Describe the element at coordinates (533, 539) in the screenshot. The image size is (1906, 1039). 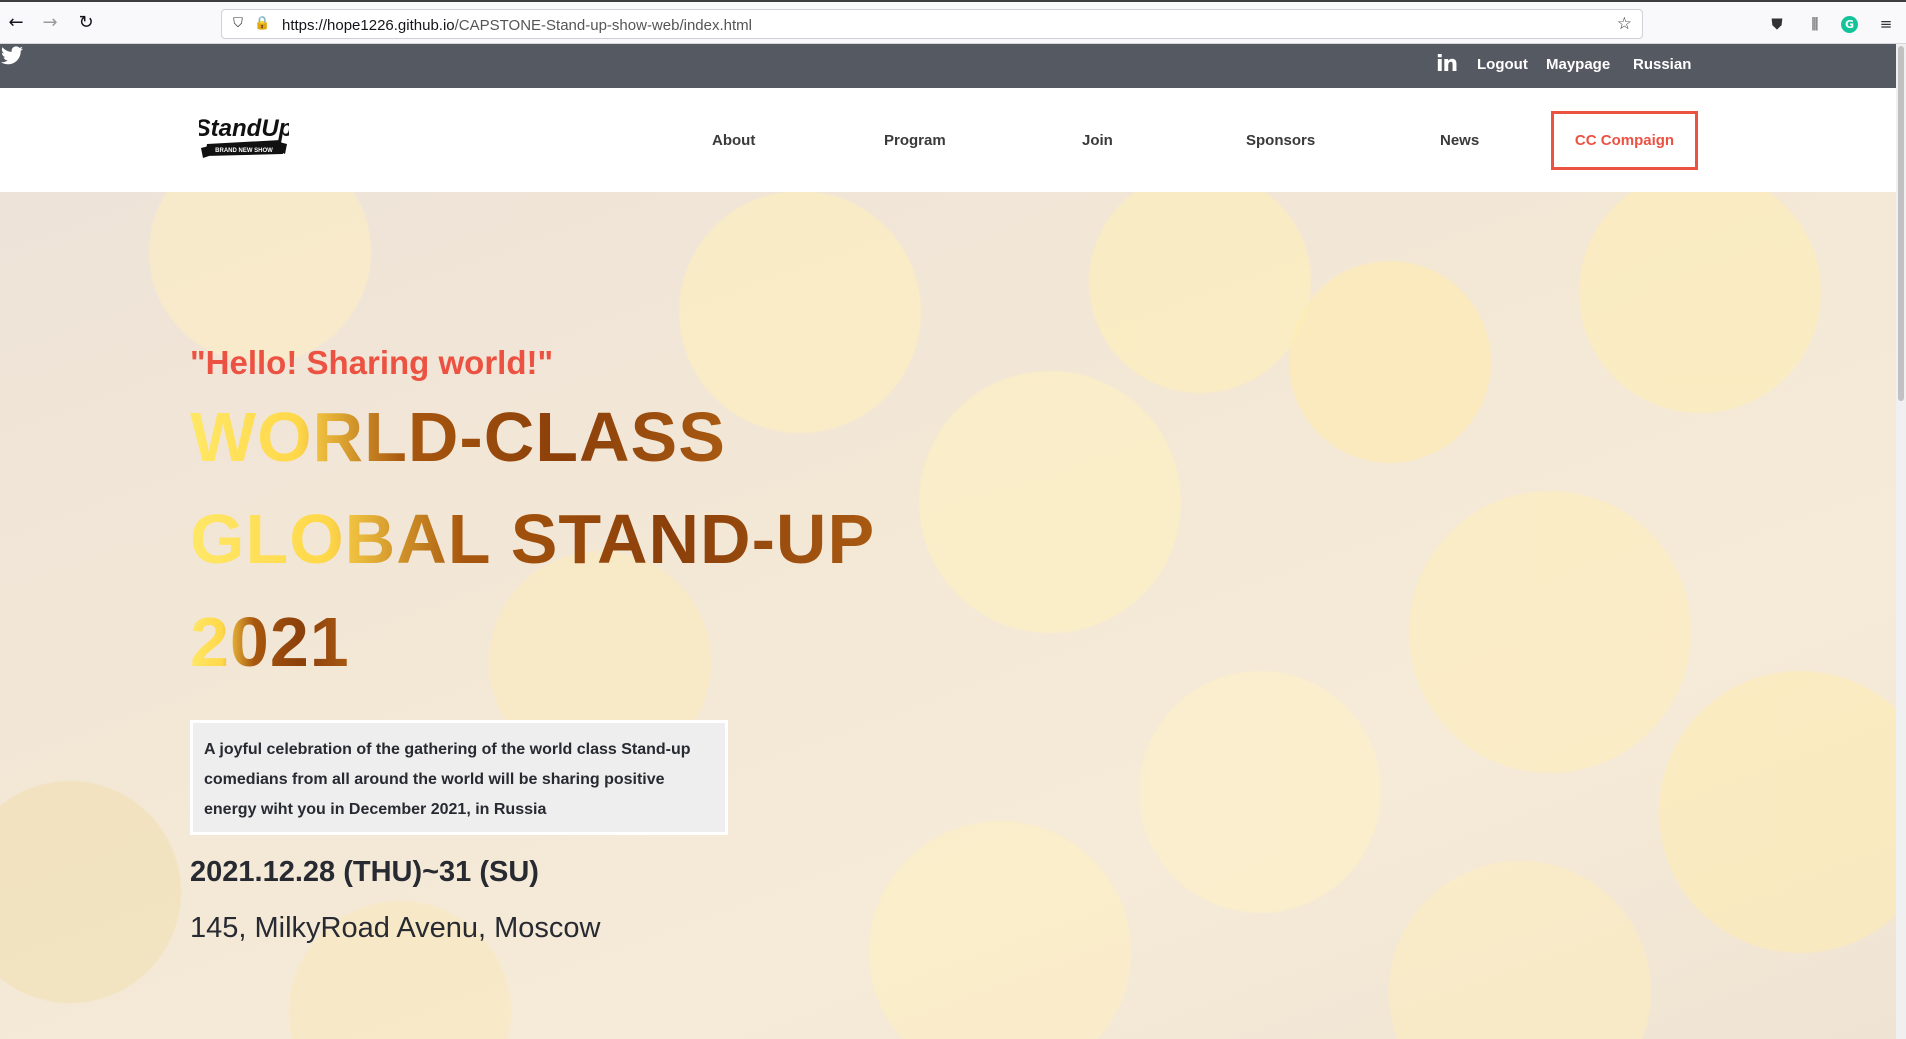
I see `hero-headline-line-2: GLOBAL STAND-UP` at that location.